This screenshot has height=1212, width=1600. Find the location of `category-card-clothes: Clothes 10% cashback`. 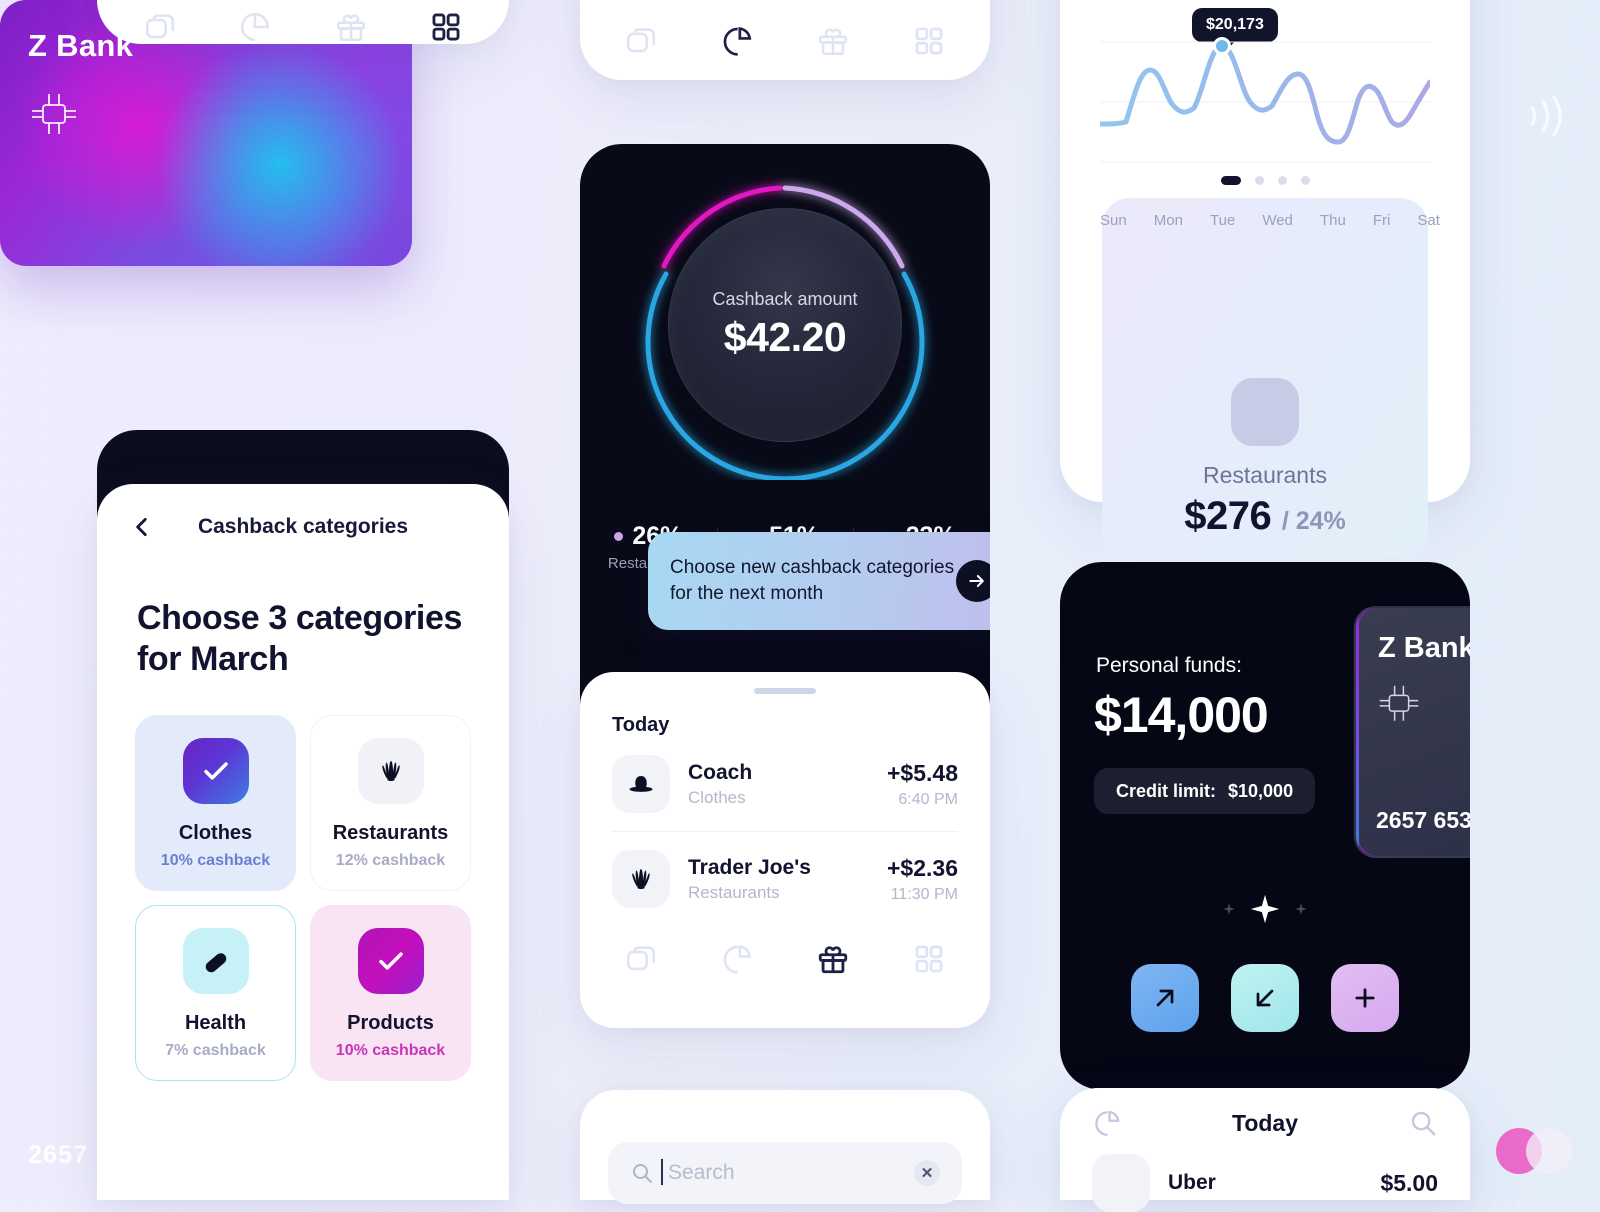

category-card-clothes: Clothes 10% cashback is located at coordinates (215, 802).